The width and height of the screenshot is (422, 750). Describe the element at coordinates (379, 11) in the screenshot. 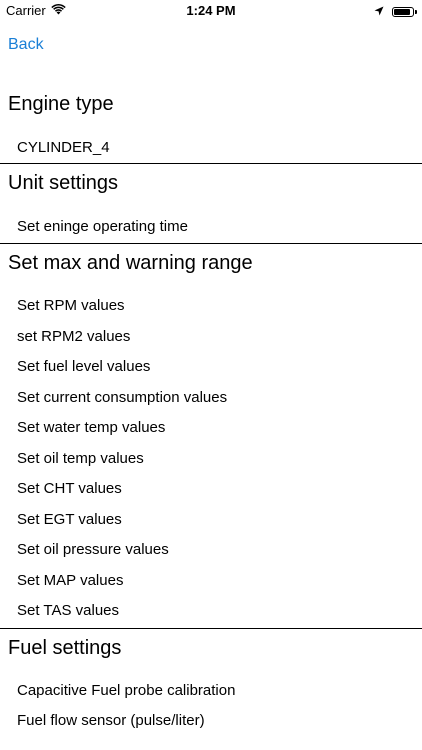

I see `location-arrow-icon` at that location.